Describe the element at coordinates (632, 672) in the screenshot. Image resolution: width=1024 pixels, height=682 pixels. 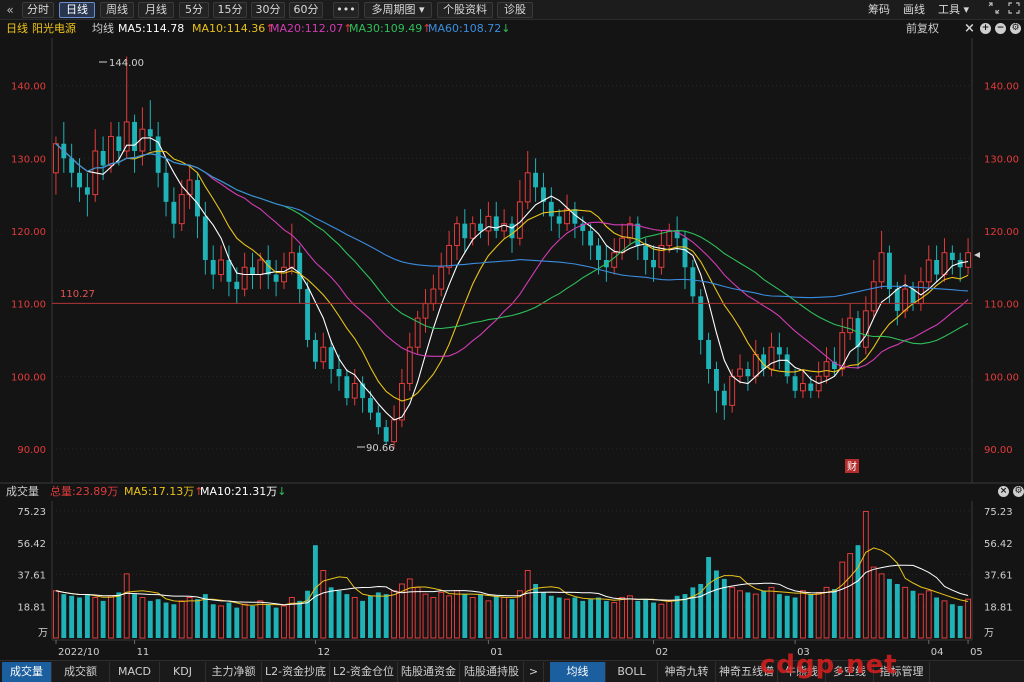
I see `indicator-tab: BOLL` at that location.